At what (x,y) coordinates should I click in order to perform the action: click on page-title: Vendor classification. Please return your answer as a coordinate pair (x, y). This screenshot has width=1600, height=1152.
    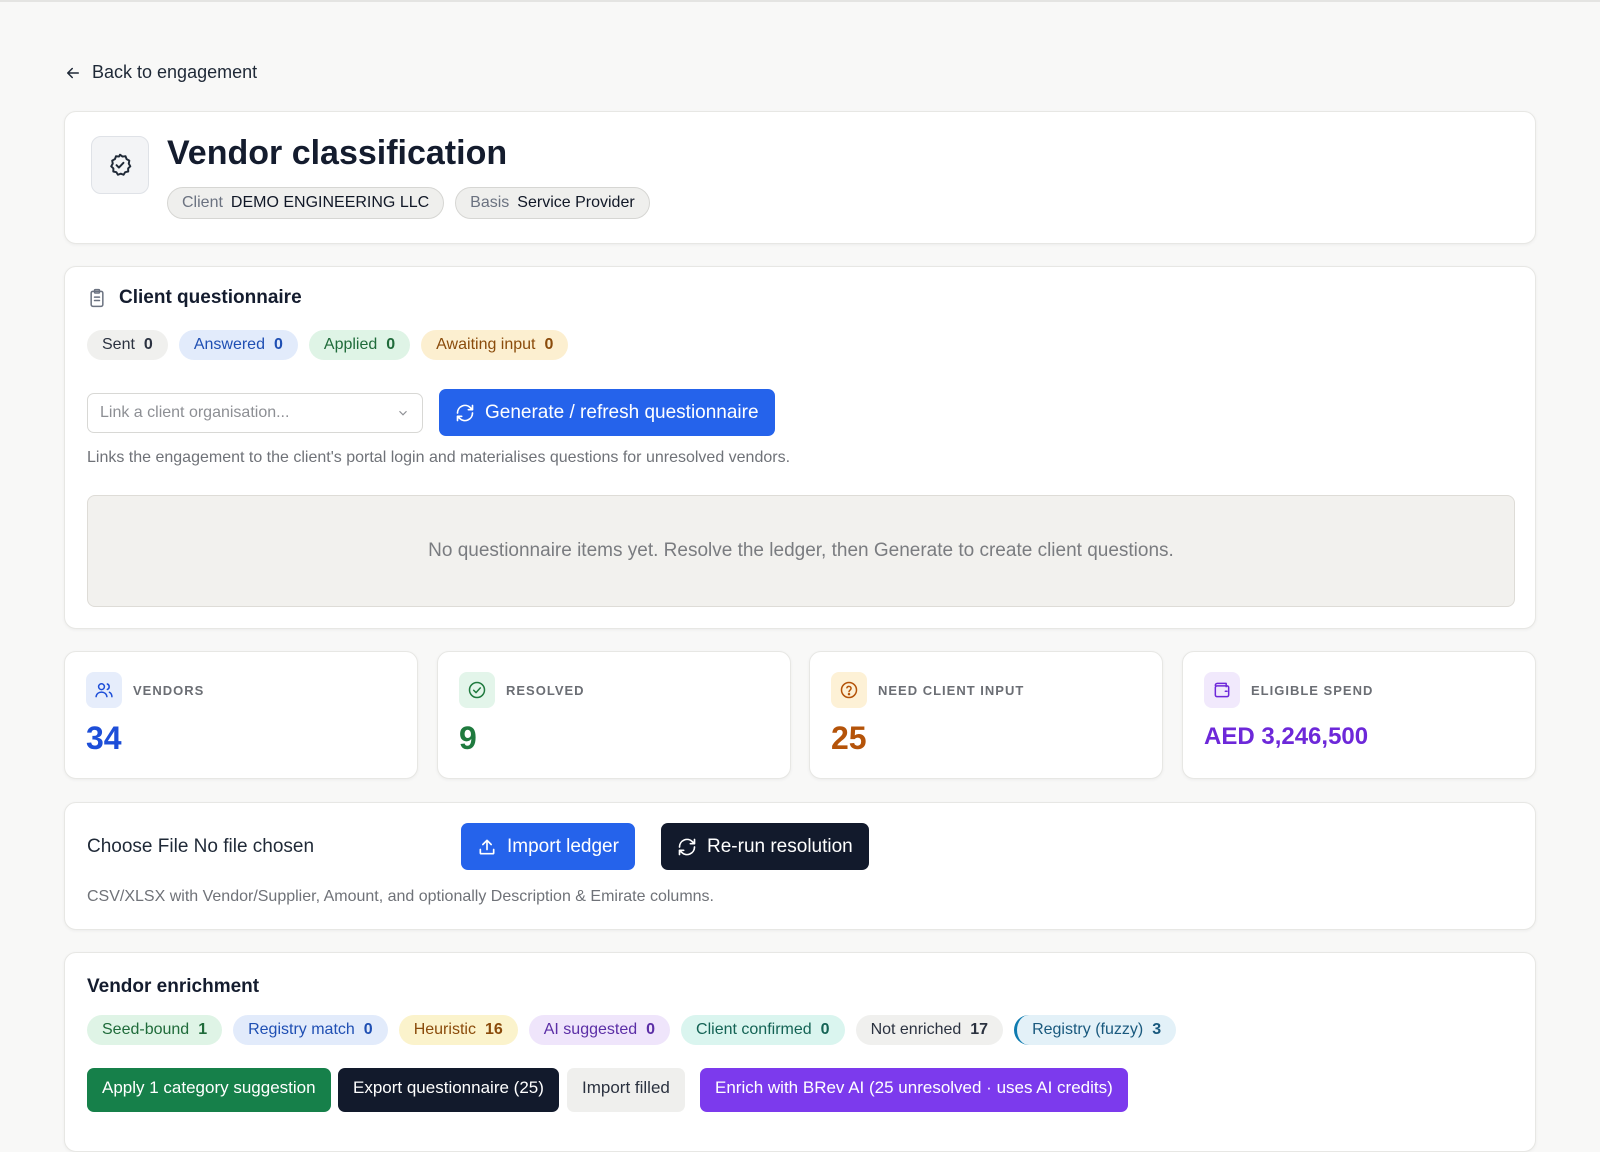
    Looking at the image, I should click on (337, 153).